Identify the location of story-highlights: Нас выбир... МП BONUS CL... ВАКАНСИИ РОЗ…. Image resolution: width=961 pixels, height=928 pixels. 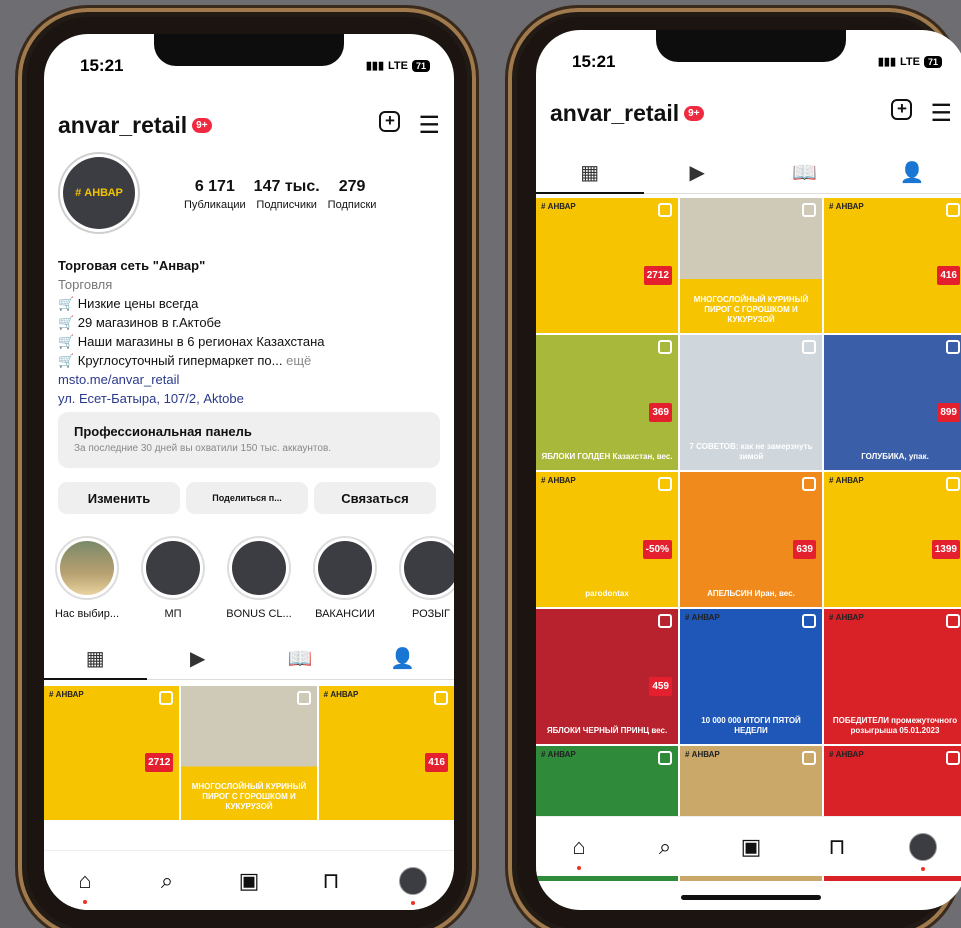
(254, 578).